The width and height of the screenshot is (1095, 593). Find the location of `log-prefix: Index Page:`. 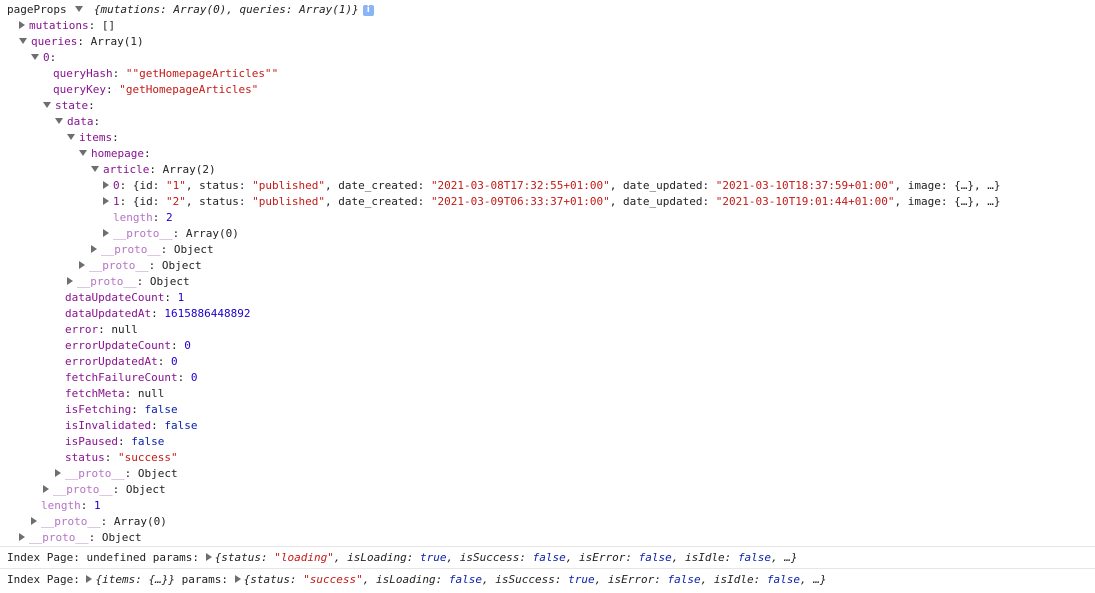

log-prefix: Index Page: is located at coordinates (47, 579).